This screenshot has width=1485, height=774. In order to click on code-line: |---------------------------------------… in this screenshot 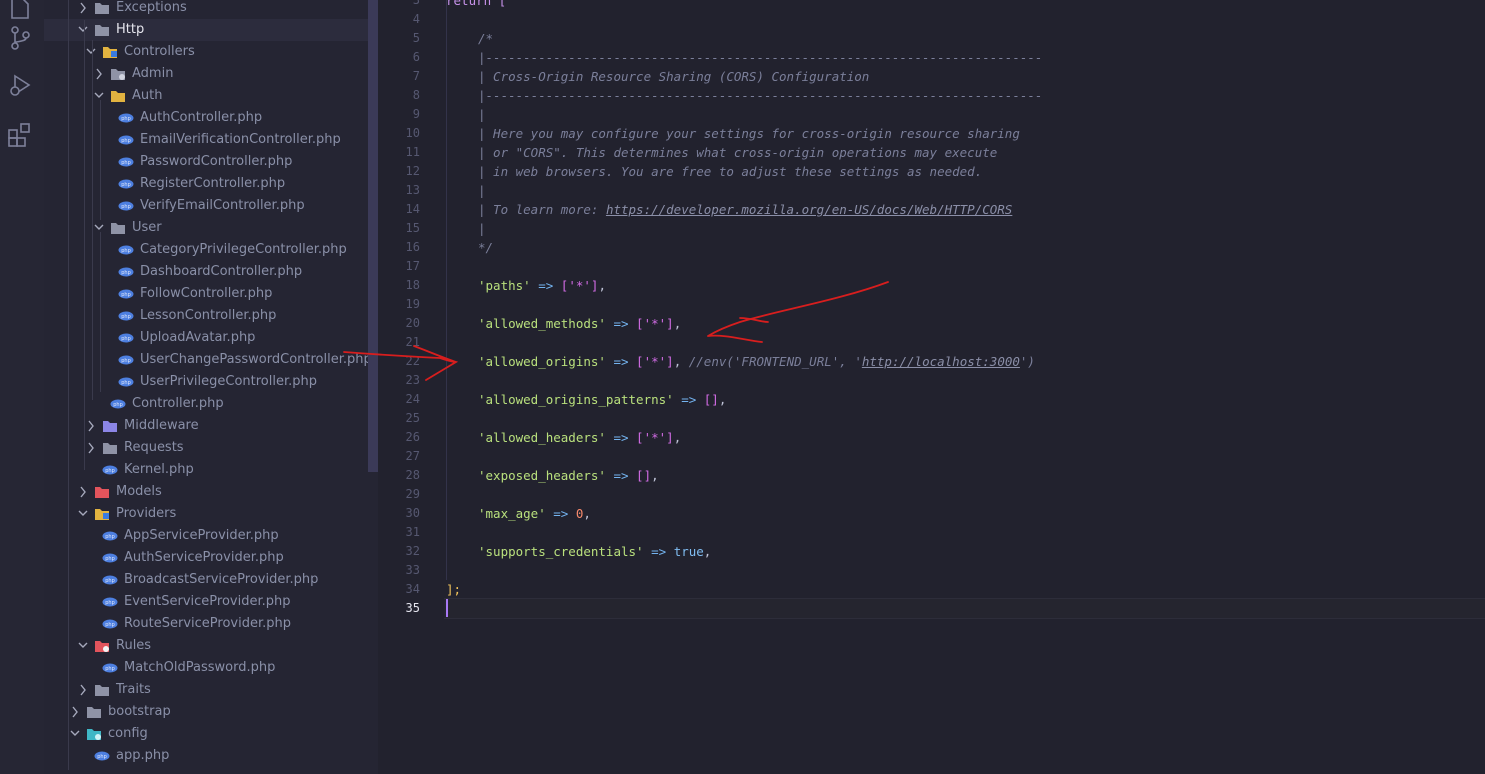, I will do `click(760, 95)`.